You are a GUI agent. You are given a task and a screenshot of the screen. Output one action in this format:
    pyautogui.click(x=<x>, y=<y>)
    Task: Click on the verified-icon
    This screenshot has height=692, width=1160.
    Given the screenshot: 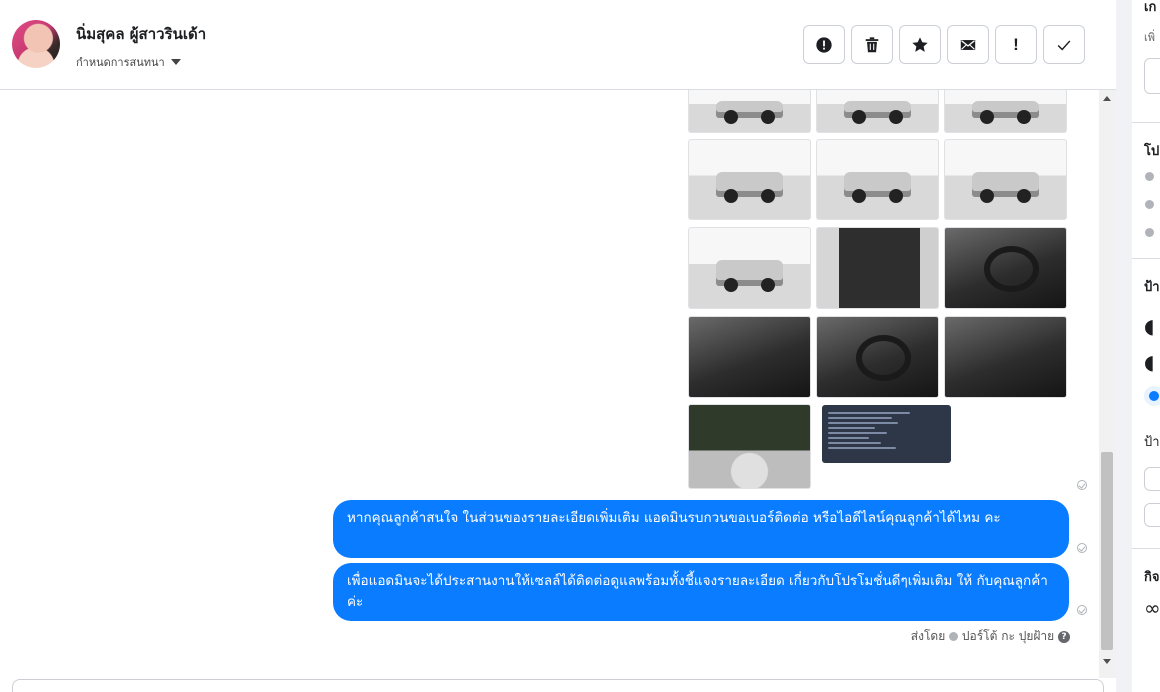 What is the action you would take?
    pyautogui.click(x=954, y=636)
    